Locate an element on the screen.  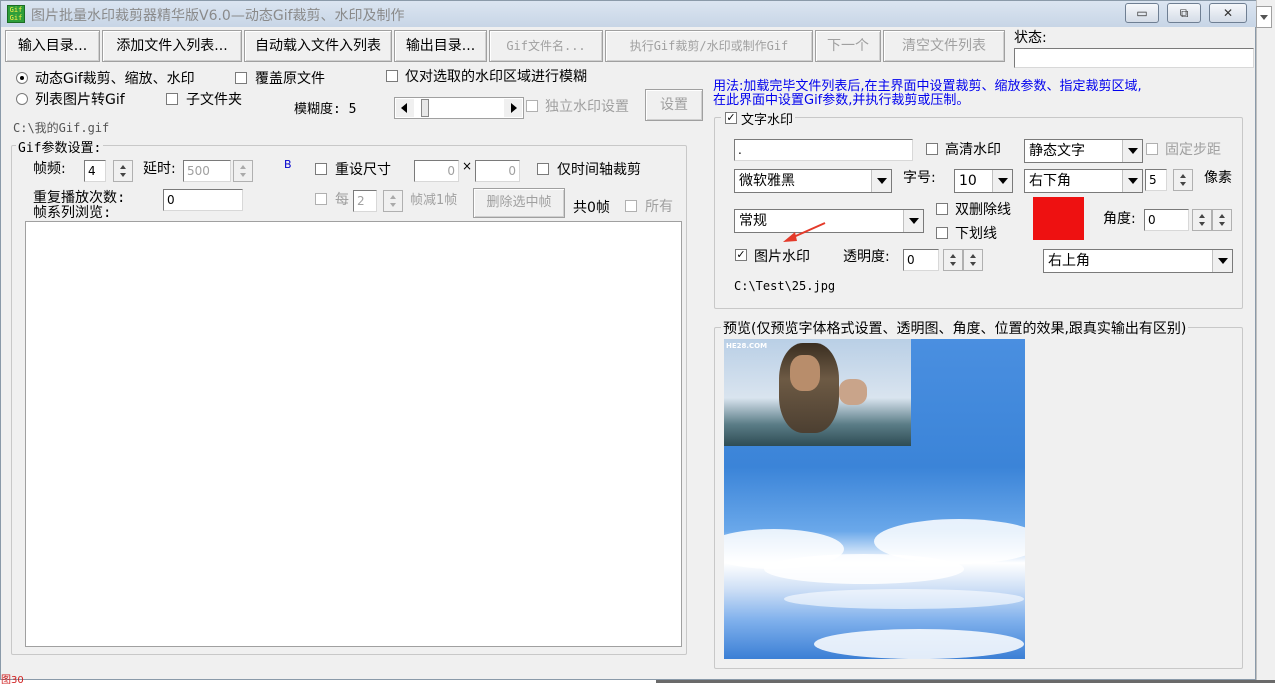
repeat-input: 0 is located at coordinates (203, 200).